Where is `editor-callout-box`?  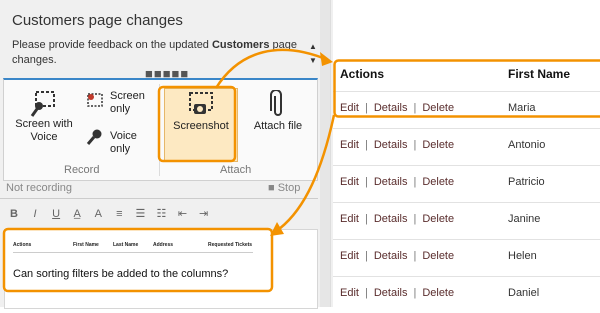 editor-callout-box is located at coordinates (138, 260).